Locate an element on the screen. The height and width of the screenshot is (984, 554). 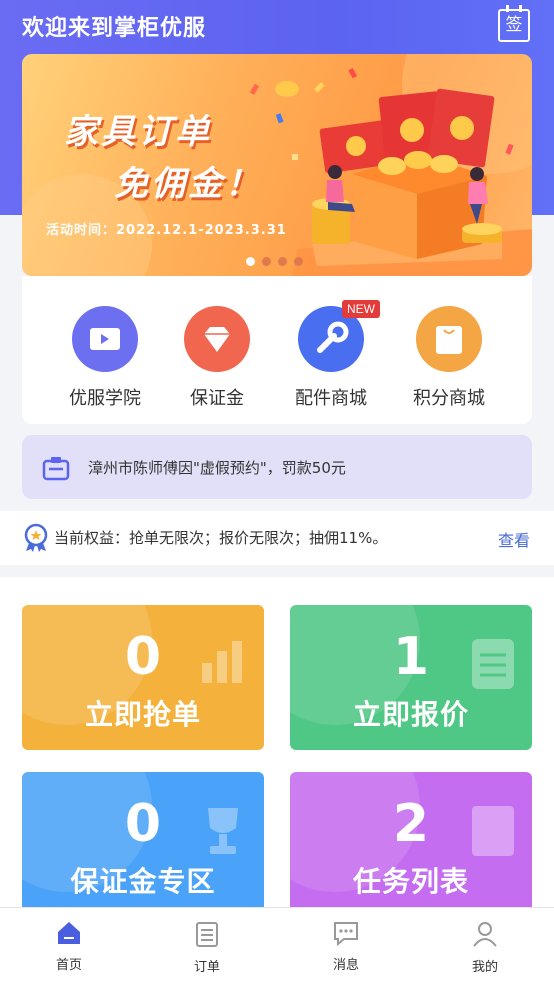
grab-order-card: 0 立即抢单 is located at coordinates (143, 677).